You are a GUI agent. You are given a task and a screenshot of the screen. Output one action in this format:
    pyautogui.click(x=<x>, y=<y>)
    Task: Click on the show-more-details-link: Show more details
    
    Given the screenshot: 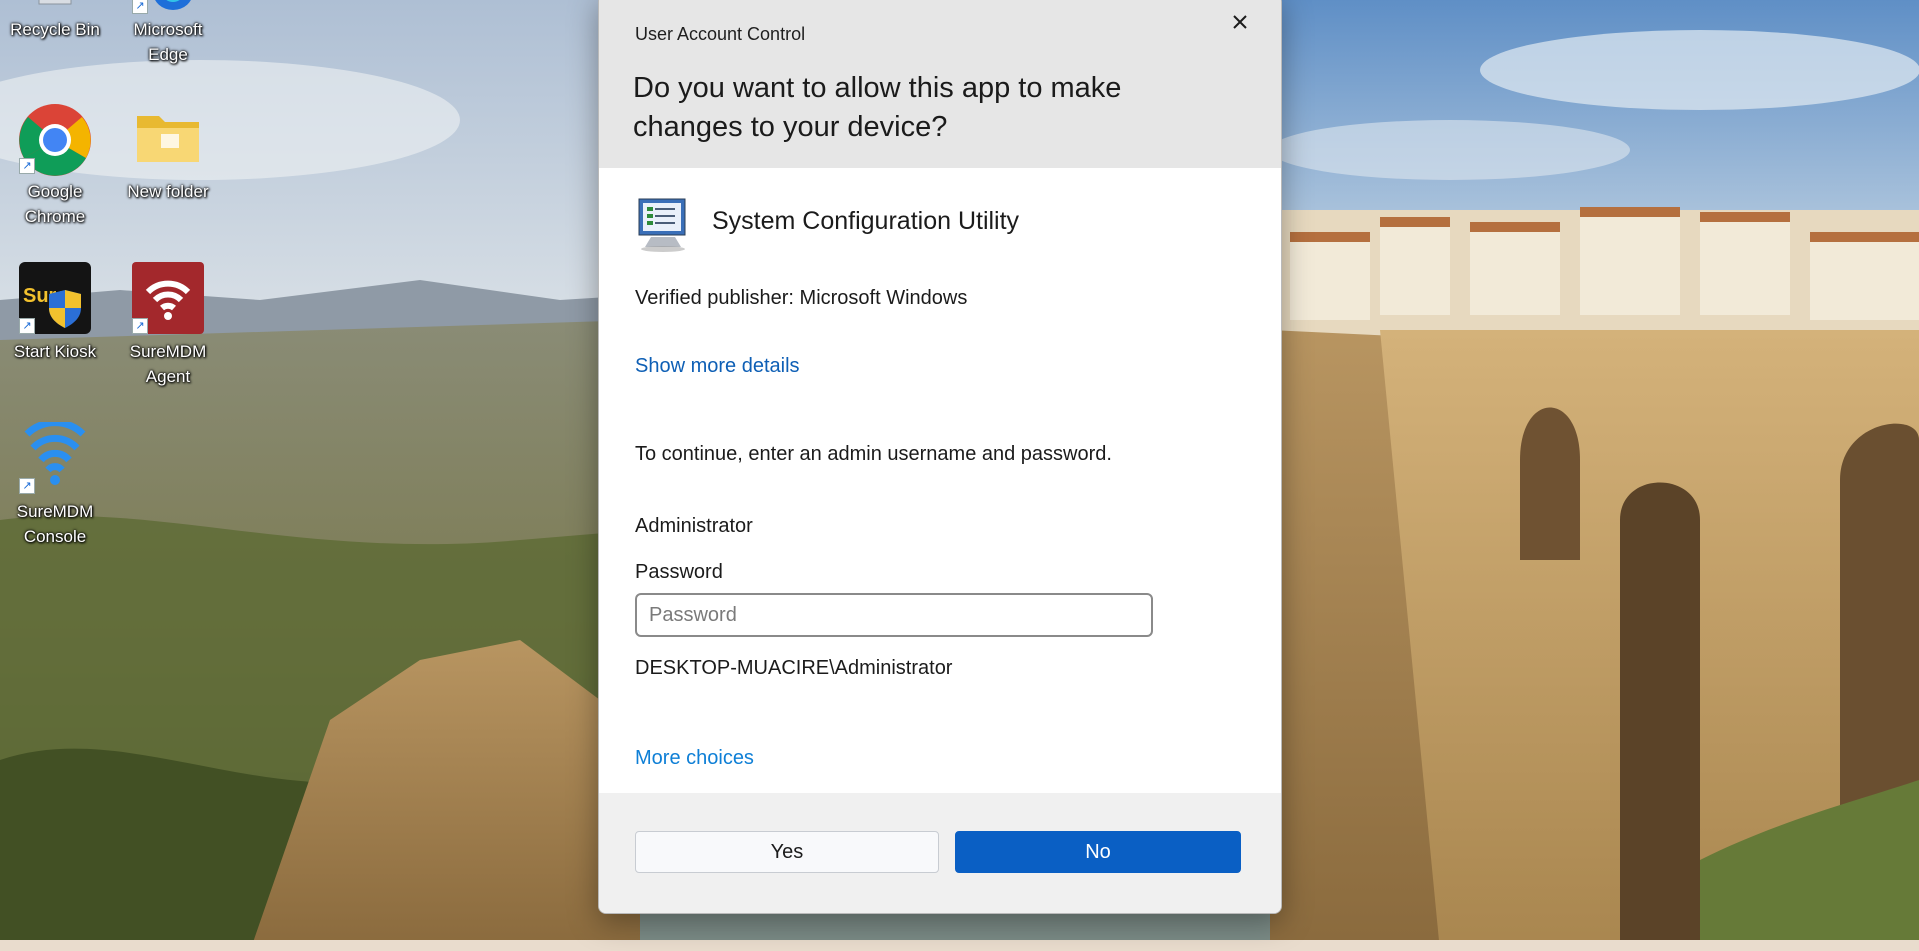 What is the action you would take?
    pyautogui.click(x=717, y=366)
    